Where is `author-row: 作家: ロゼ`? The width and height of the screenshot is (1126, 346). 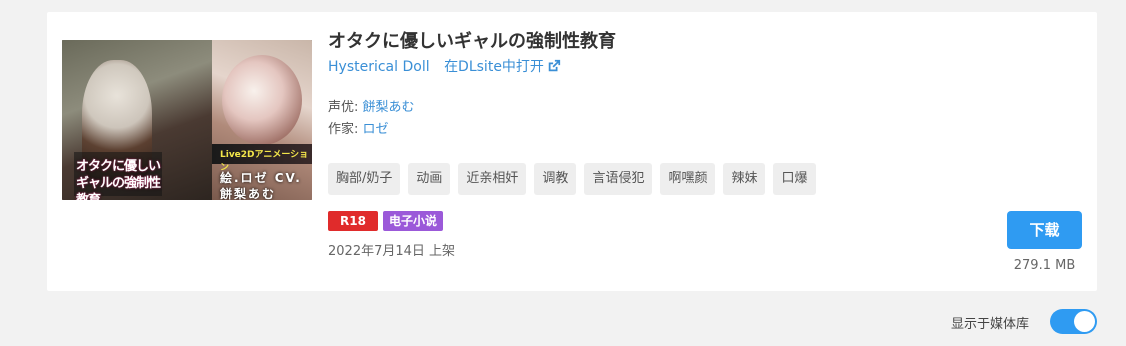
author-row: 作家: ロゼ is located at coordinates (358, 127).